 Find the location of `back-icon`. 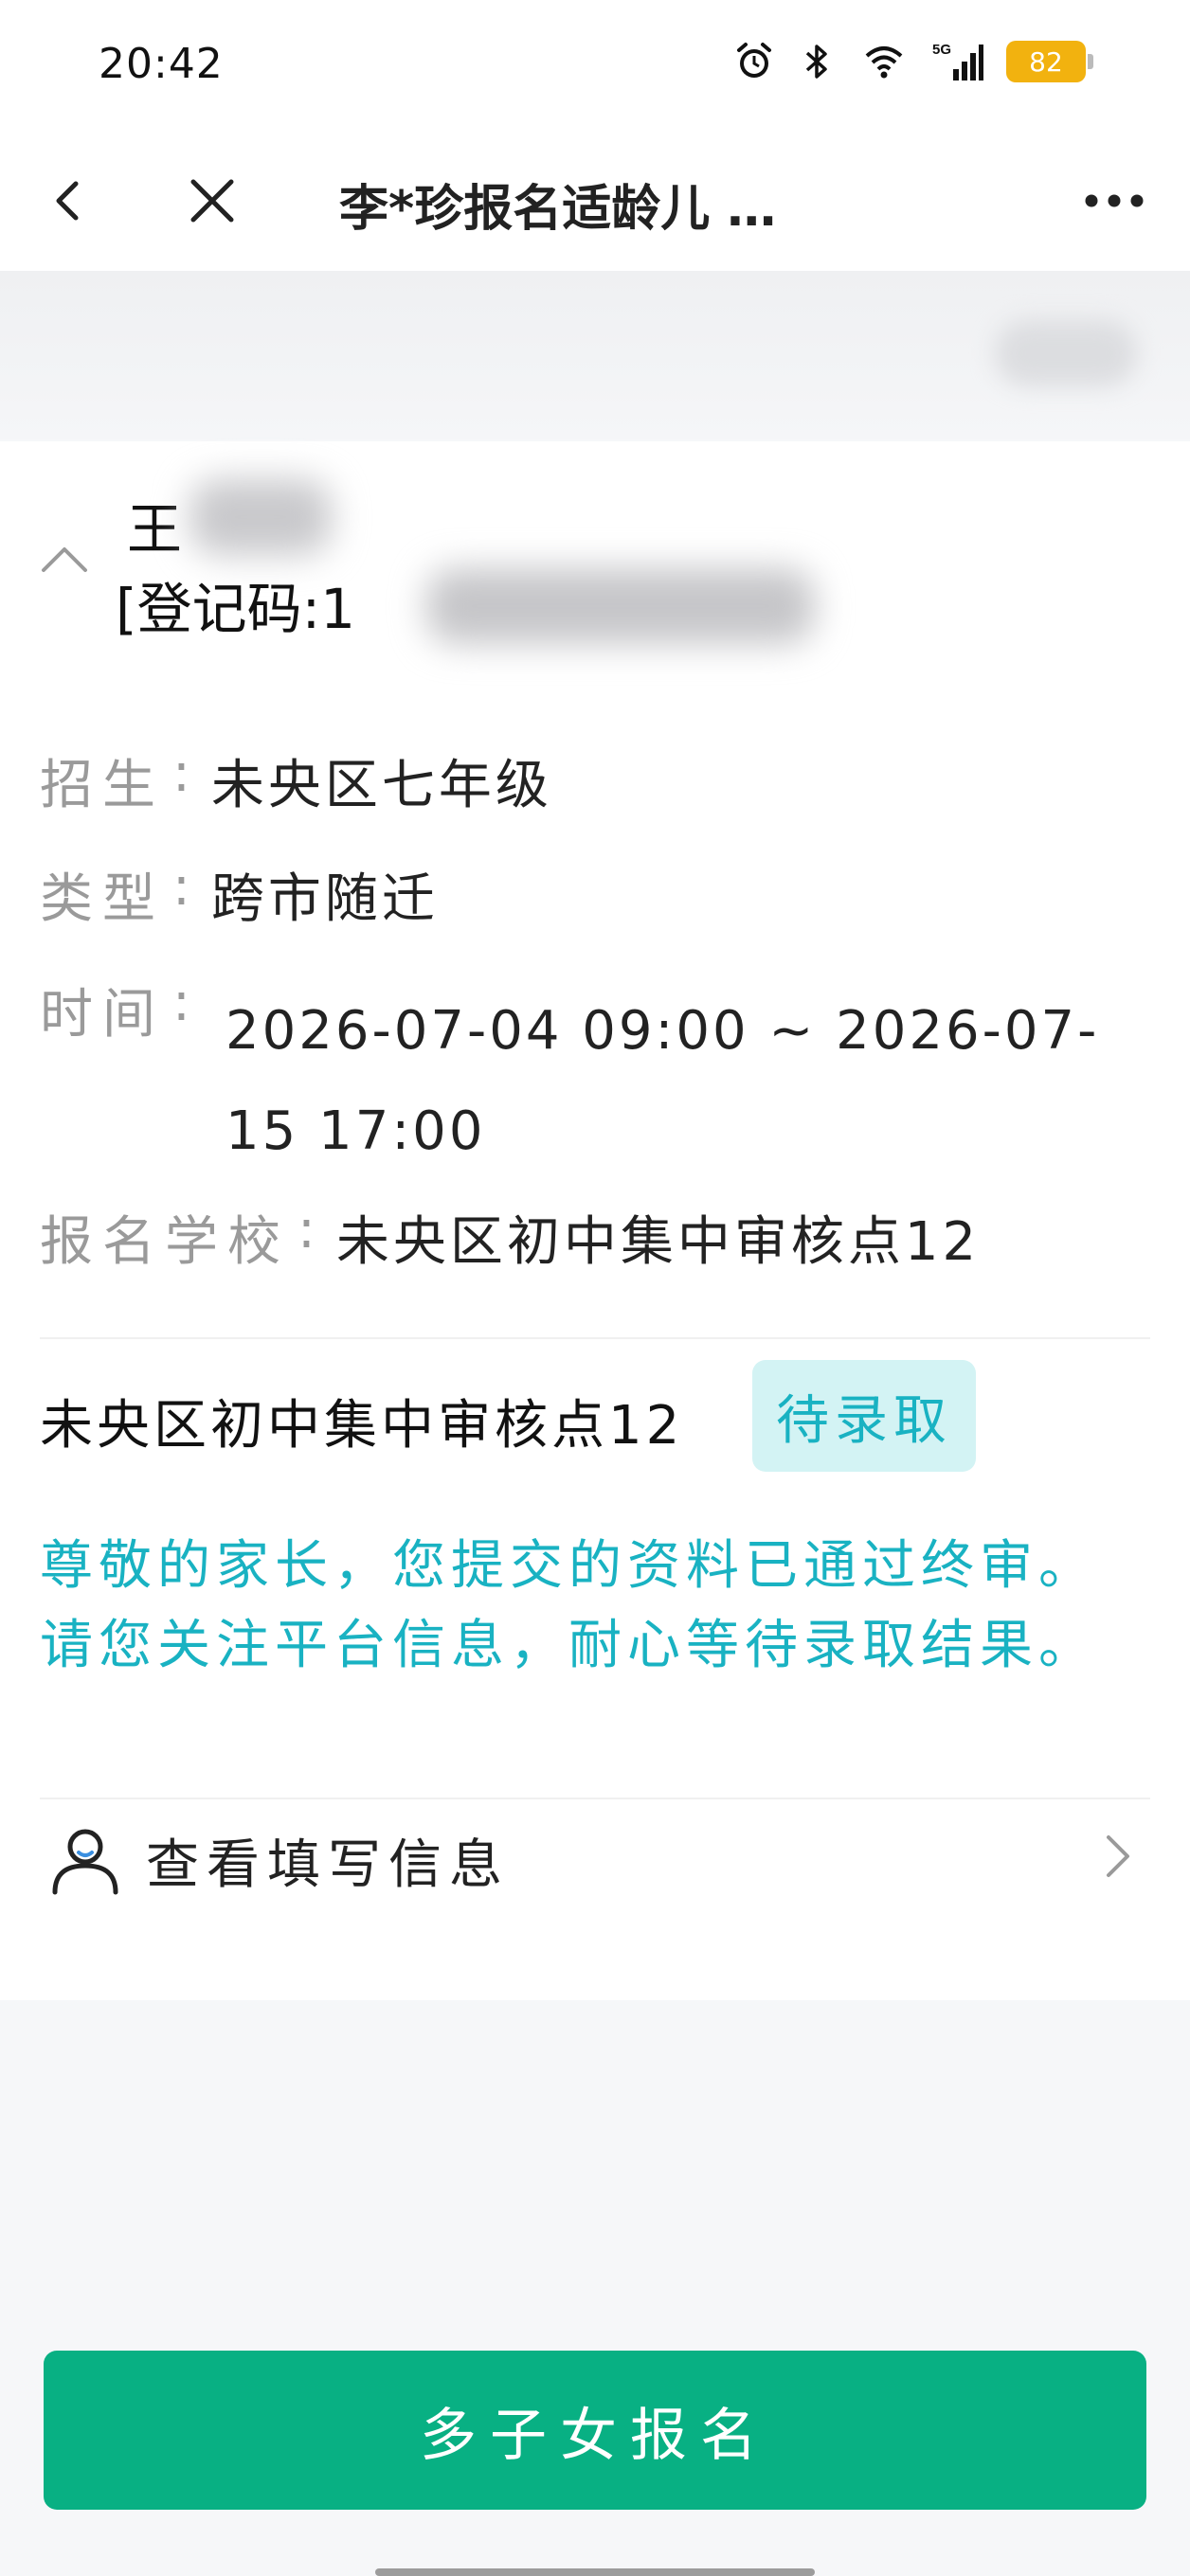

back-icon is located at coordinates (68, 200).